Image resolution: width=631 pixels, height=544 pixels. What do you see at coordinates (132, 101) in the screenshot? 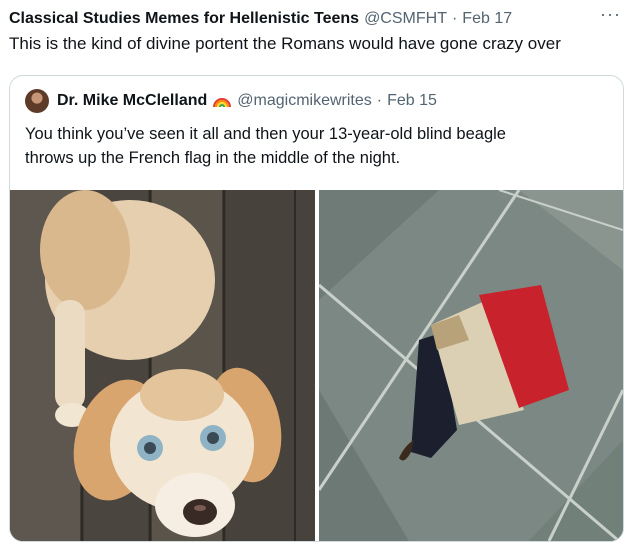
I see `quoted-author-name: Dr. Mike McClelland` at bounding box center [132, 101].